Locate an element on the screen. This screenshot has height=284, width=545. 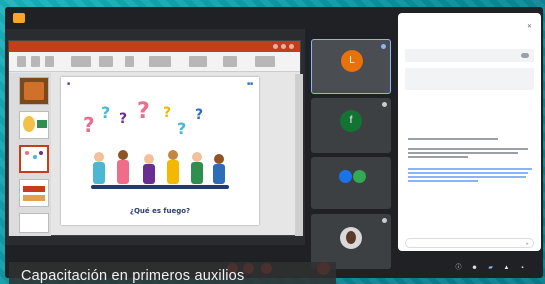
lock-icon: ▪ is located at coordinates (522, 268).